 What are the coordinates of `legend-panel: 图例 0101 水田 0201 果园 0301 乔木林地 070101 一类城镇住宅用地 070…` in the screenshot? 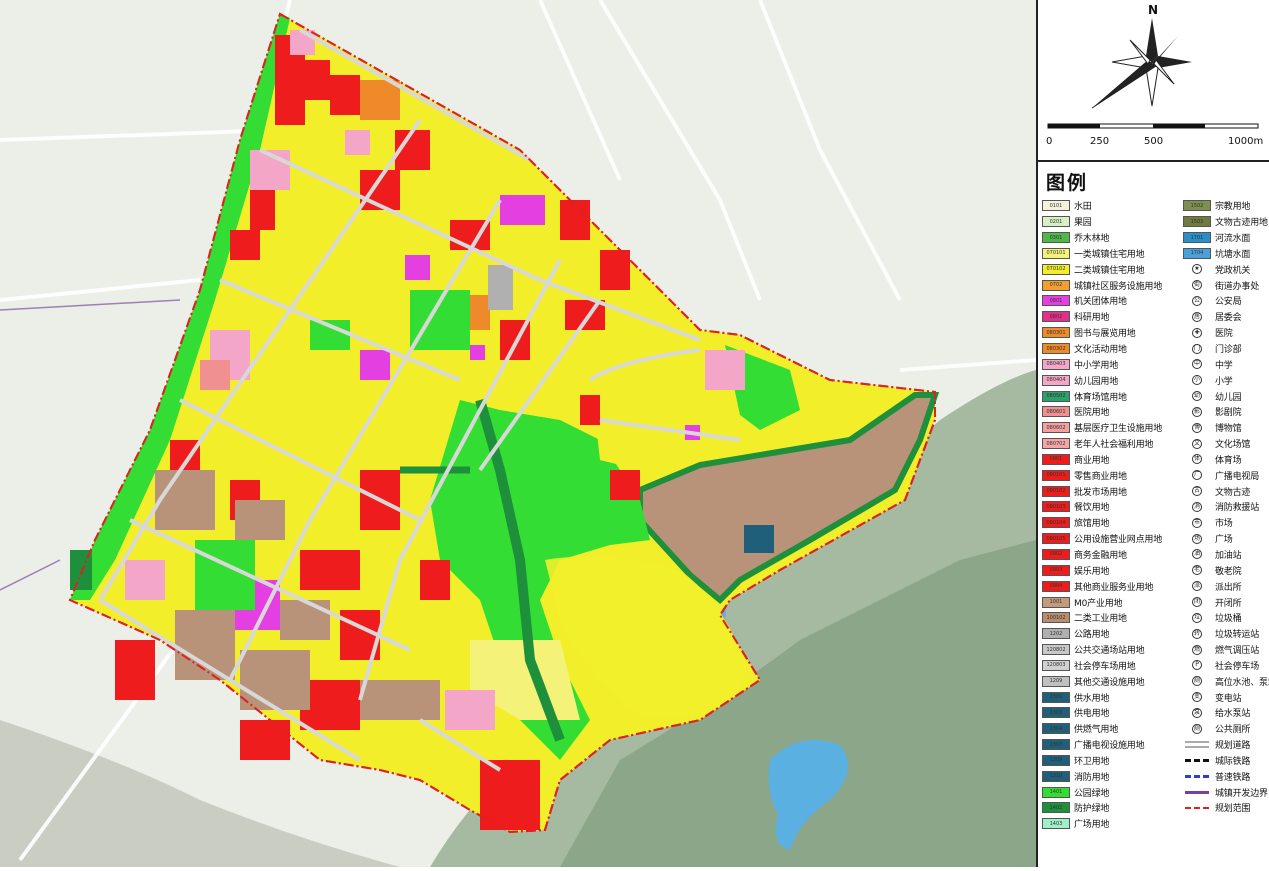 It's located at (1153, 514).